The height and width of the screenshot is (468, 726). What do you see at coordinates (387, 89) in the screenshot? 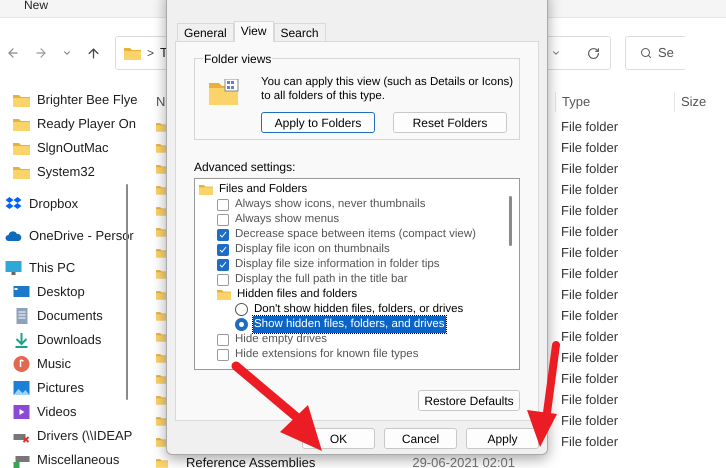
I see `folder-views-description: You can apply this view (such as Details or Icons) to all folders of this type.` at bounding box center [387, 89].